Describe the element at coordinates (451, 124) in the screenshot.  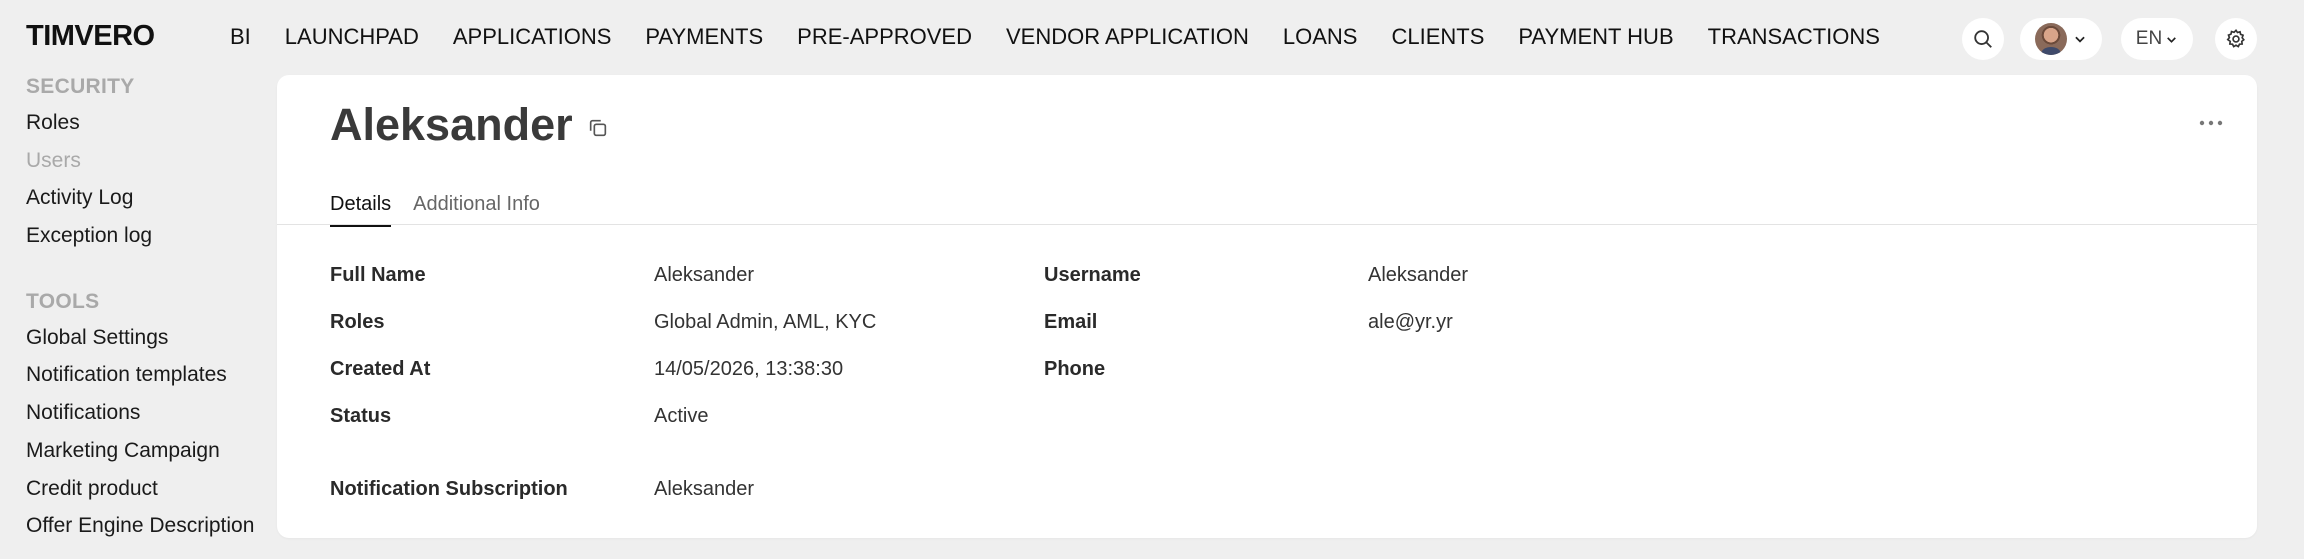
I see `page-title: Aleksander` at that location.